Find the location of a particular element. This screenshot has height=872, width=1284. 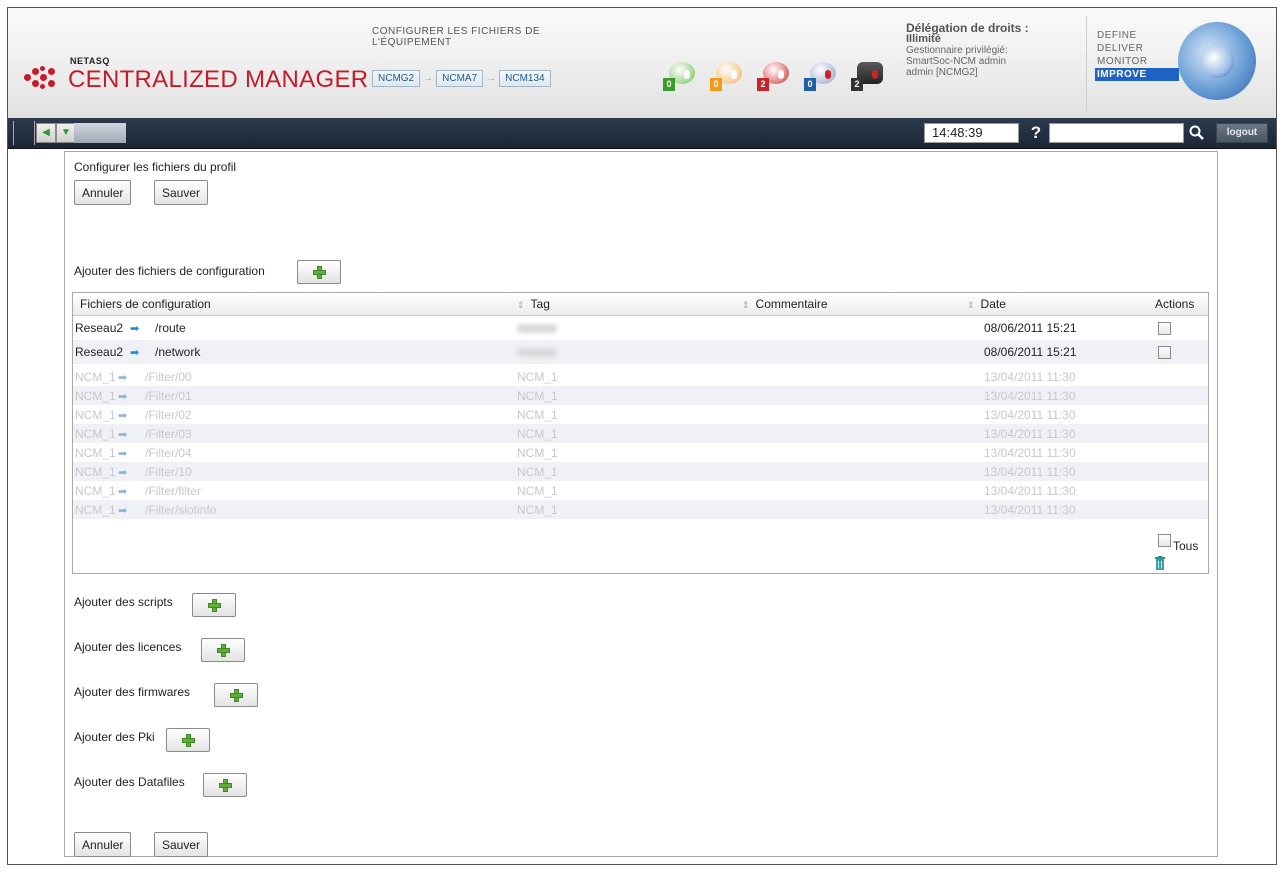

column-header-comment: ⇕ Commentaire is located at coordinates (785, 304).